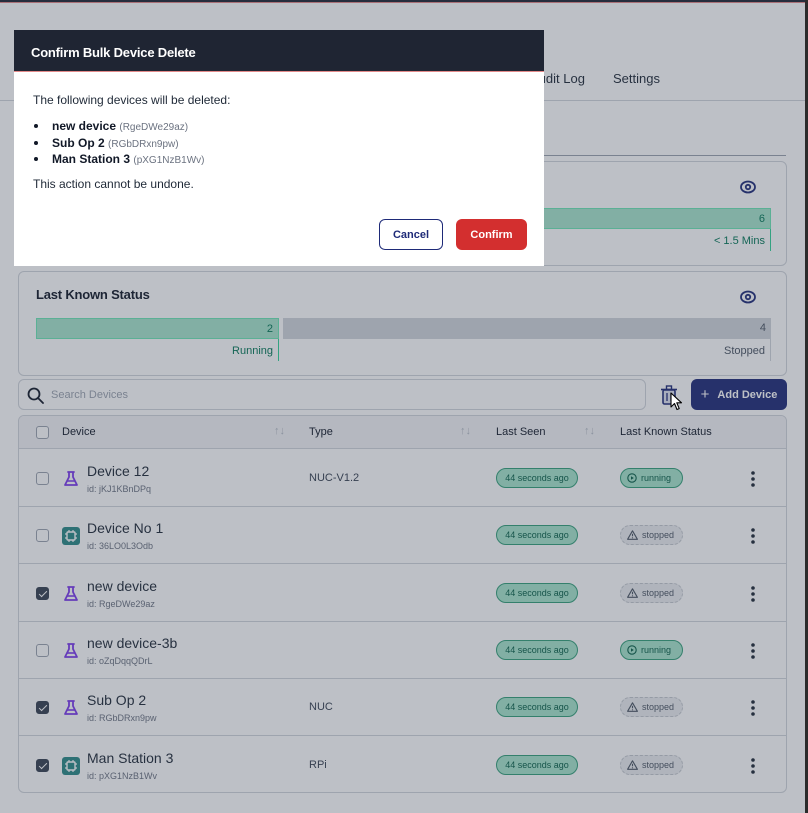 Image resolution: width=808 pixels, height=813 pixels. What do you see at coordinates (113, 52) in the screenshot?
I see `modal-title: Confirm Bulk Device Delete` at bounding box center [113, 52].